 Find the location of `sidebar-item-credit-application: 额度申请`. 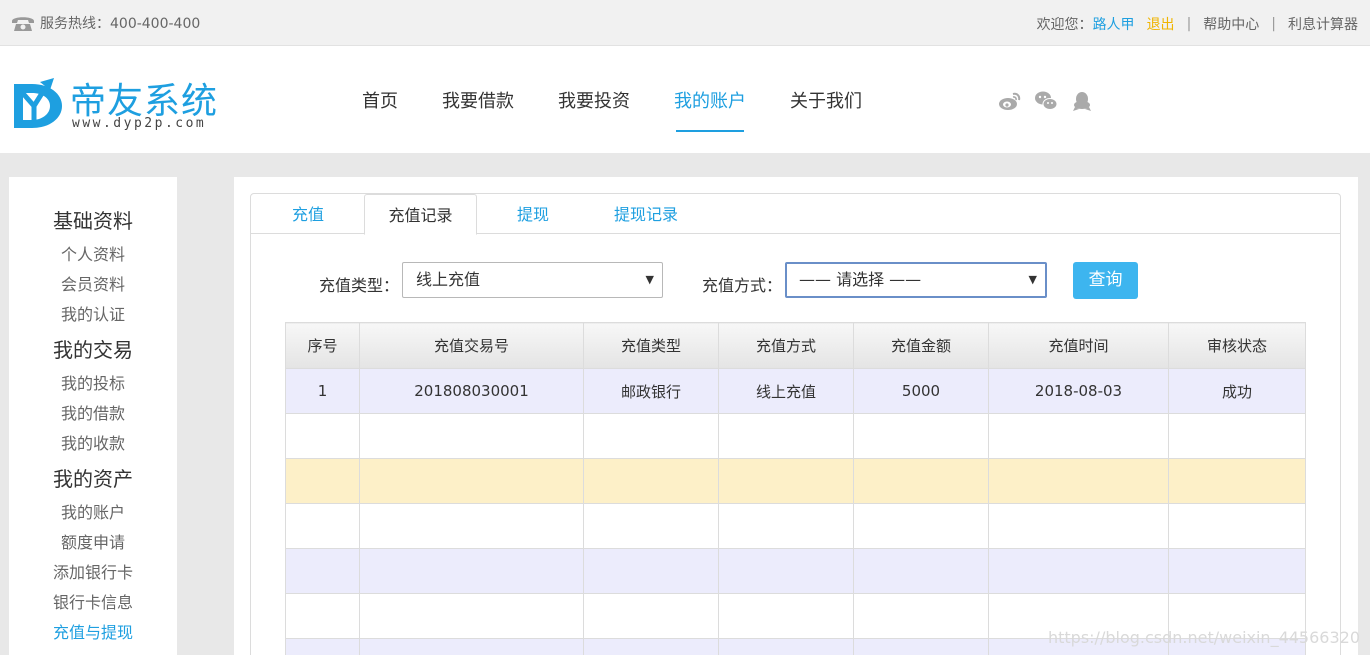

sidebar-item-credit-application: 额度申请 is located at coordinates (93, 543).